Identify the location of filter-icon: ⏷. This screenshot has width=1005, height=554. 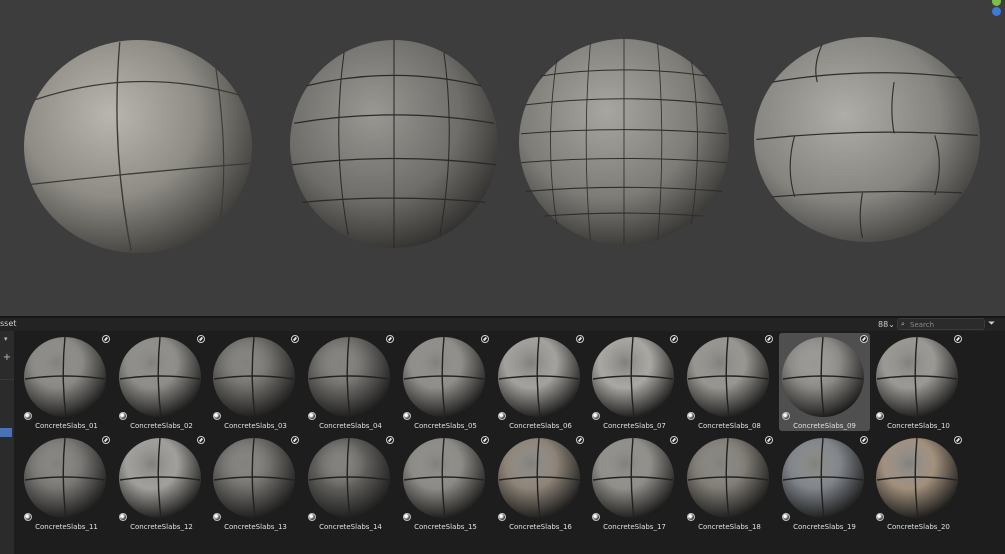
(991, 324).